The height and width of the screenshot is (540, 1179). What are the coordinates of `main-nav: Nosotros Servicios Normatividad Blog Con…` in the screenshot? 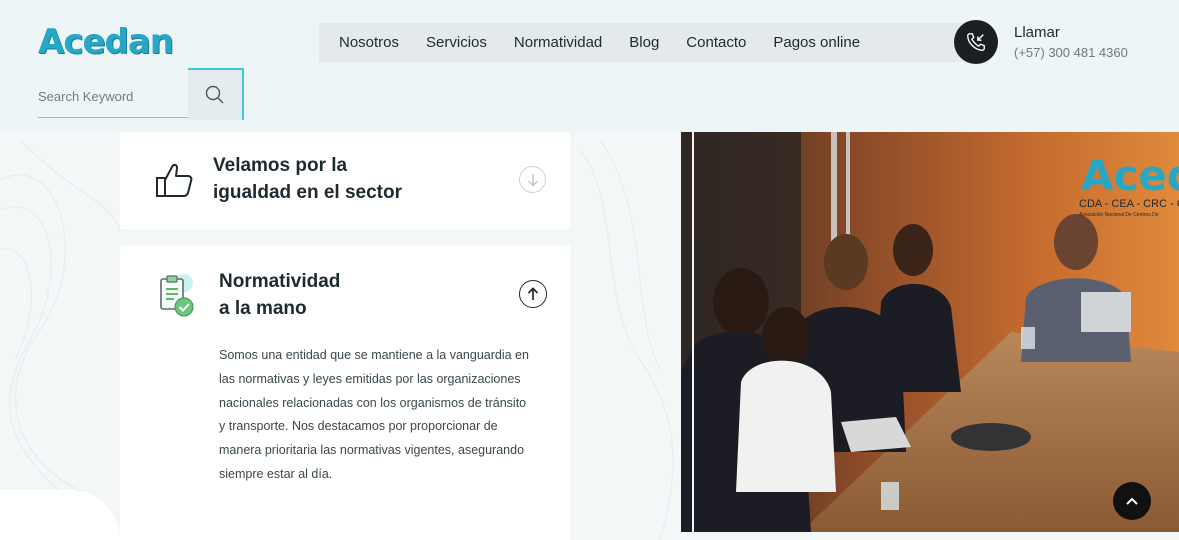 It's located at (644, 42).